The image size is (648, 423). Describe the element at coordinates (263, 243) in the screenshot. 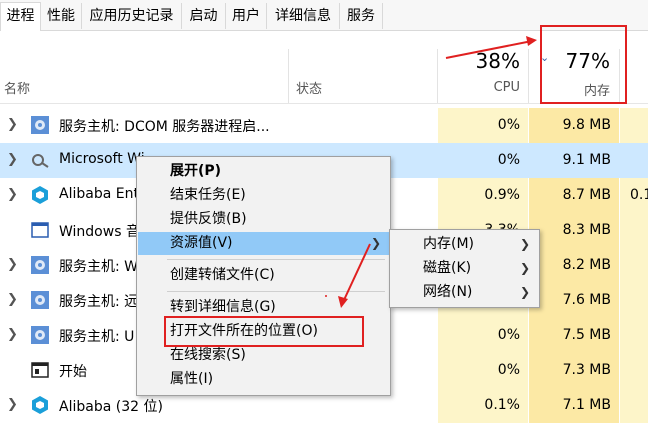

I see `menu-item-resource-values: 资源值(V) ❯` at that location.